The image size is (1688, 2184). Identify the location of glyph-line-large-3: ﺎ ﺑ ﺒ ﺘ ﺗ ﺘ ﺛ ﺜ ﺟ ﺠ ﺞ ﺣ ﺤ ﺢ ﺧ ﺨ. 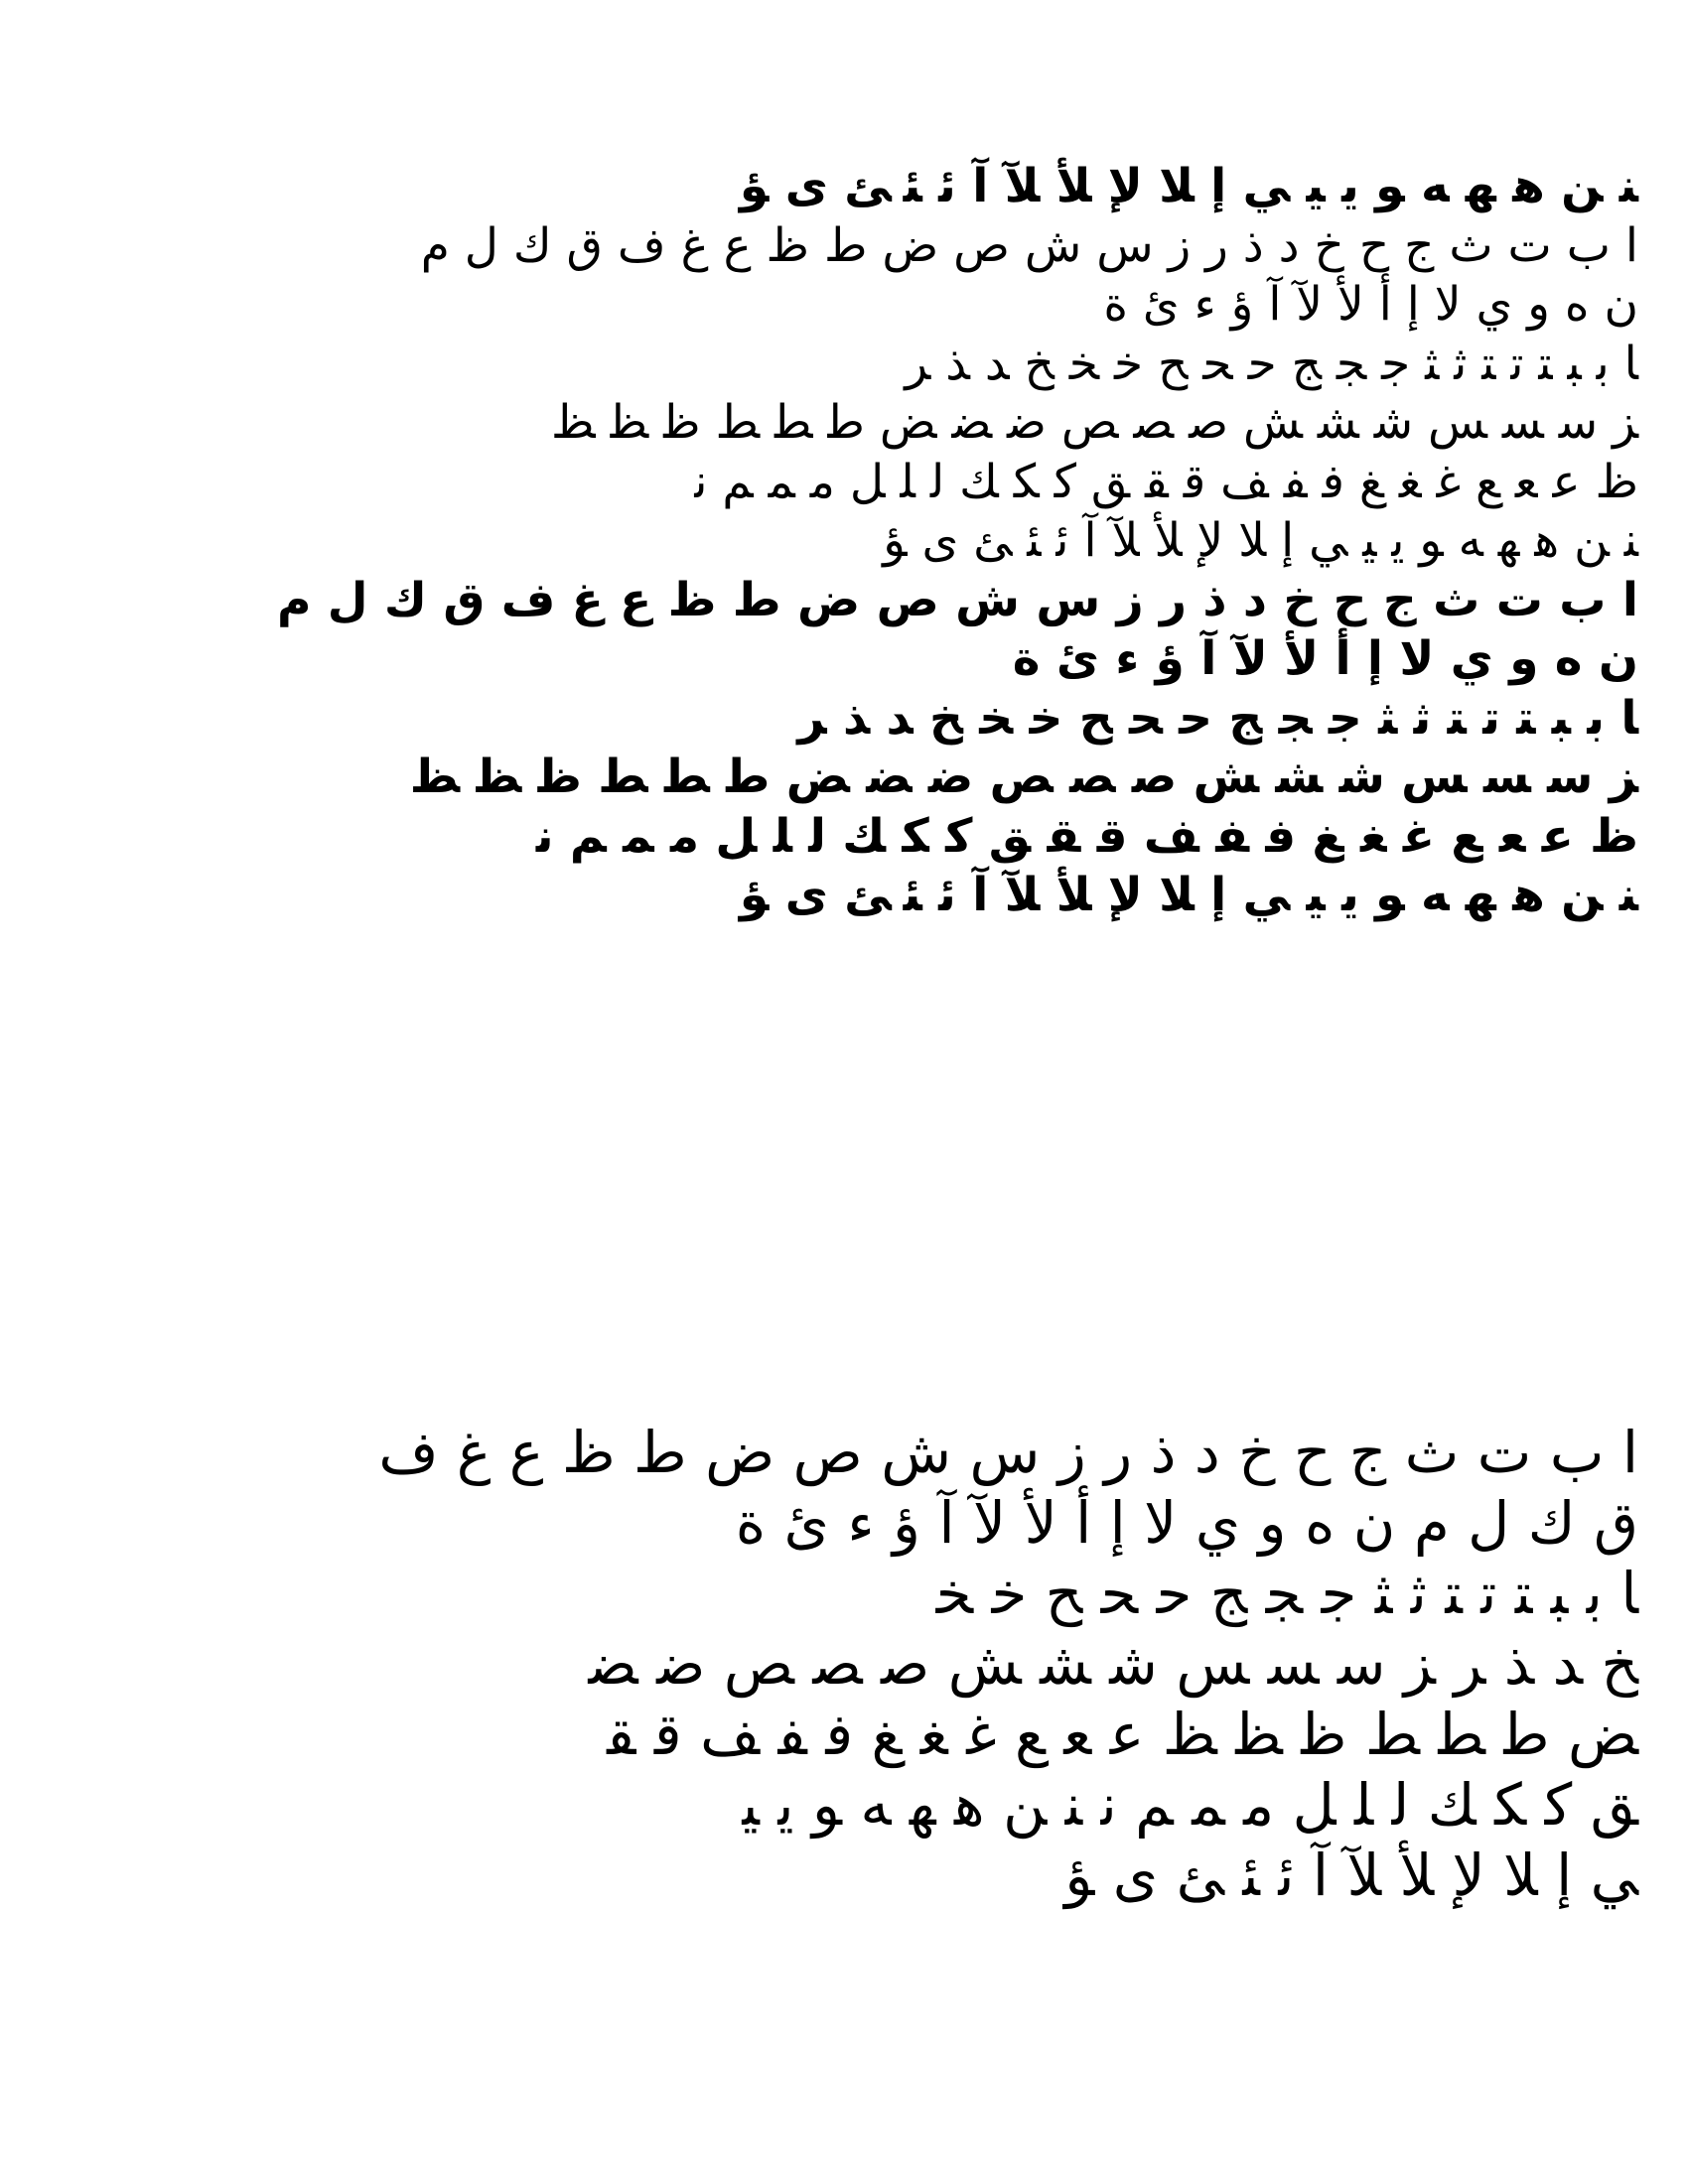
(1286, 1593).